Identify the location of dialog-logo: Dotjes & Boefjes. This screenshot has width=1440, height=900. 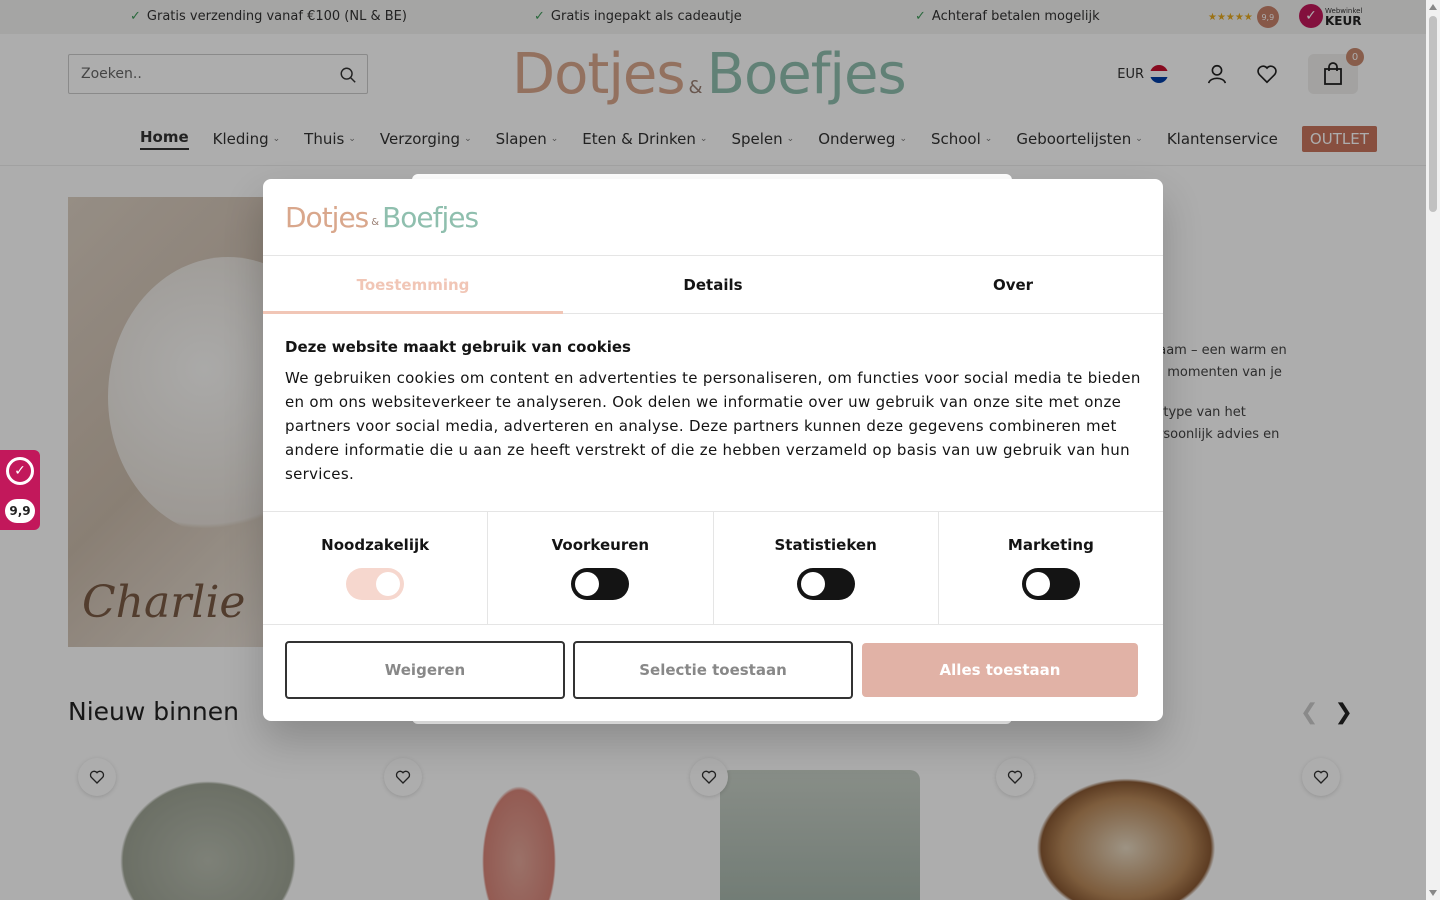
(713, 217).